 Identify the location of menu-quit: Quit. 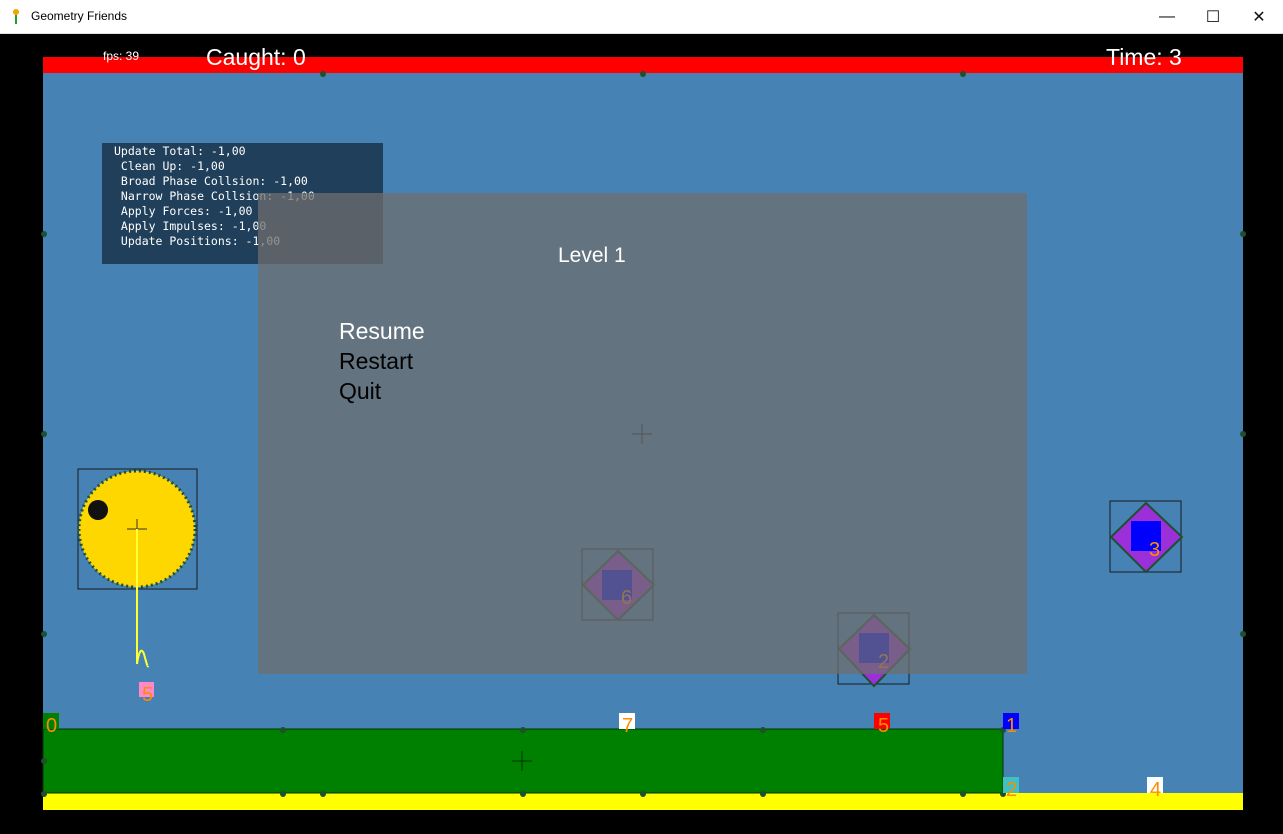
(360, 391).